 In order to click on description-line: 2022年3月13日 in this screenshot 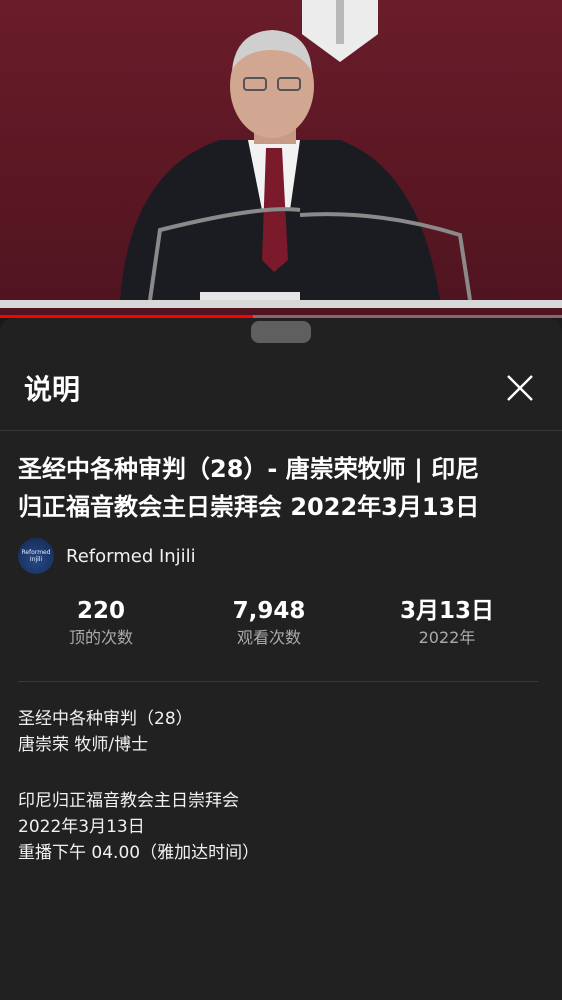, I will do `click(81, 827)`.